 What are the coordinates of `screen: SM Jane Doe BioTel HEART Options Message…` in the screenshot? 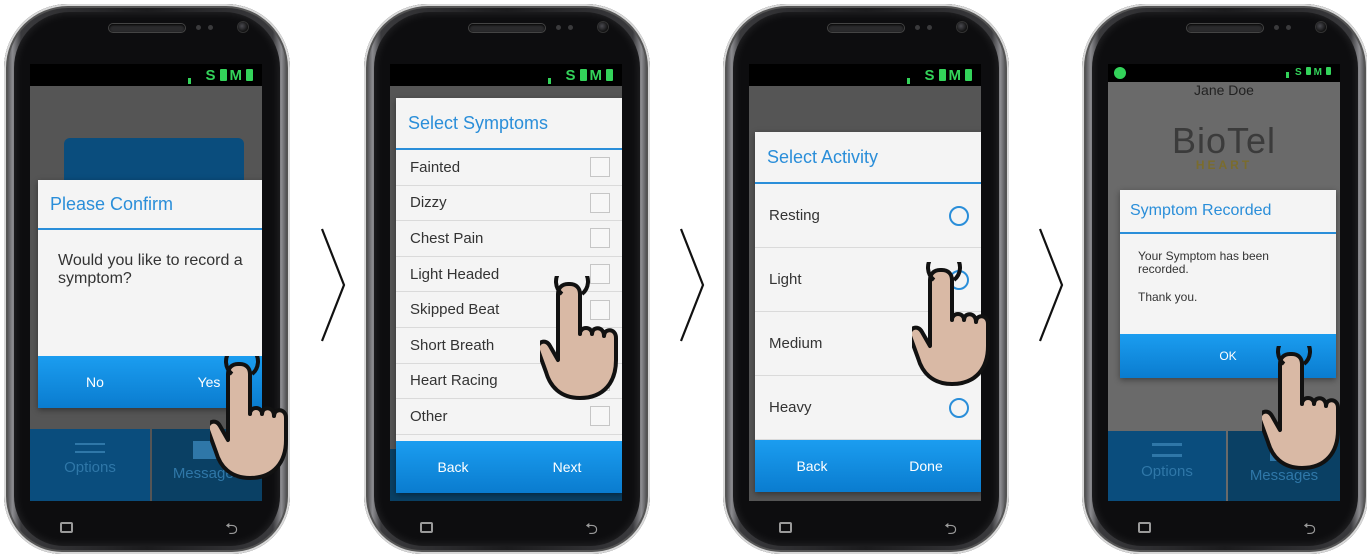 It's located at (1224, 282).